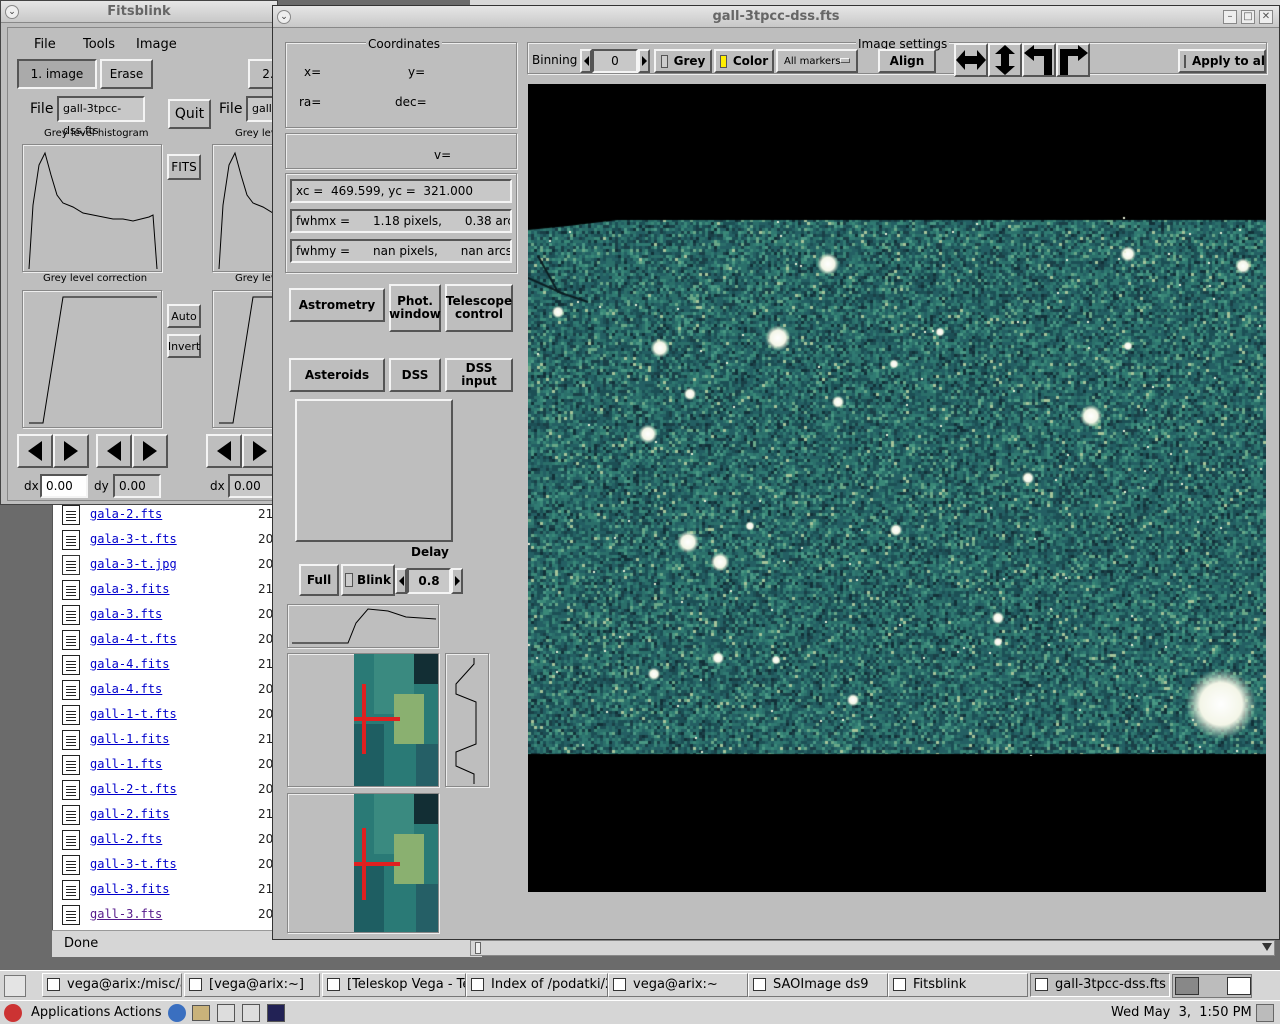 This screenshot has height=1024, width=1280. Describe the element at coordinates (156, 44) in the screenshot. I see `menu-image: Image` at that location.